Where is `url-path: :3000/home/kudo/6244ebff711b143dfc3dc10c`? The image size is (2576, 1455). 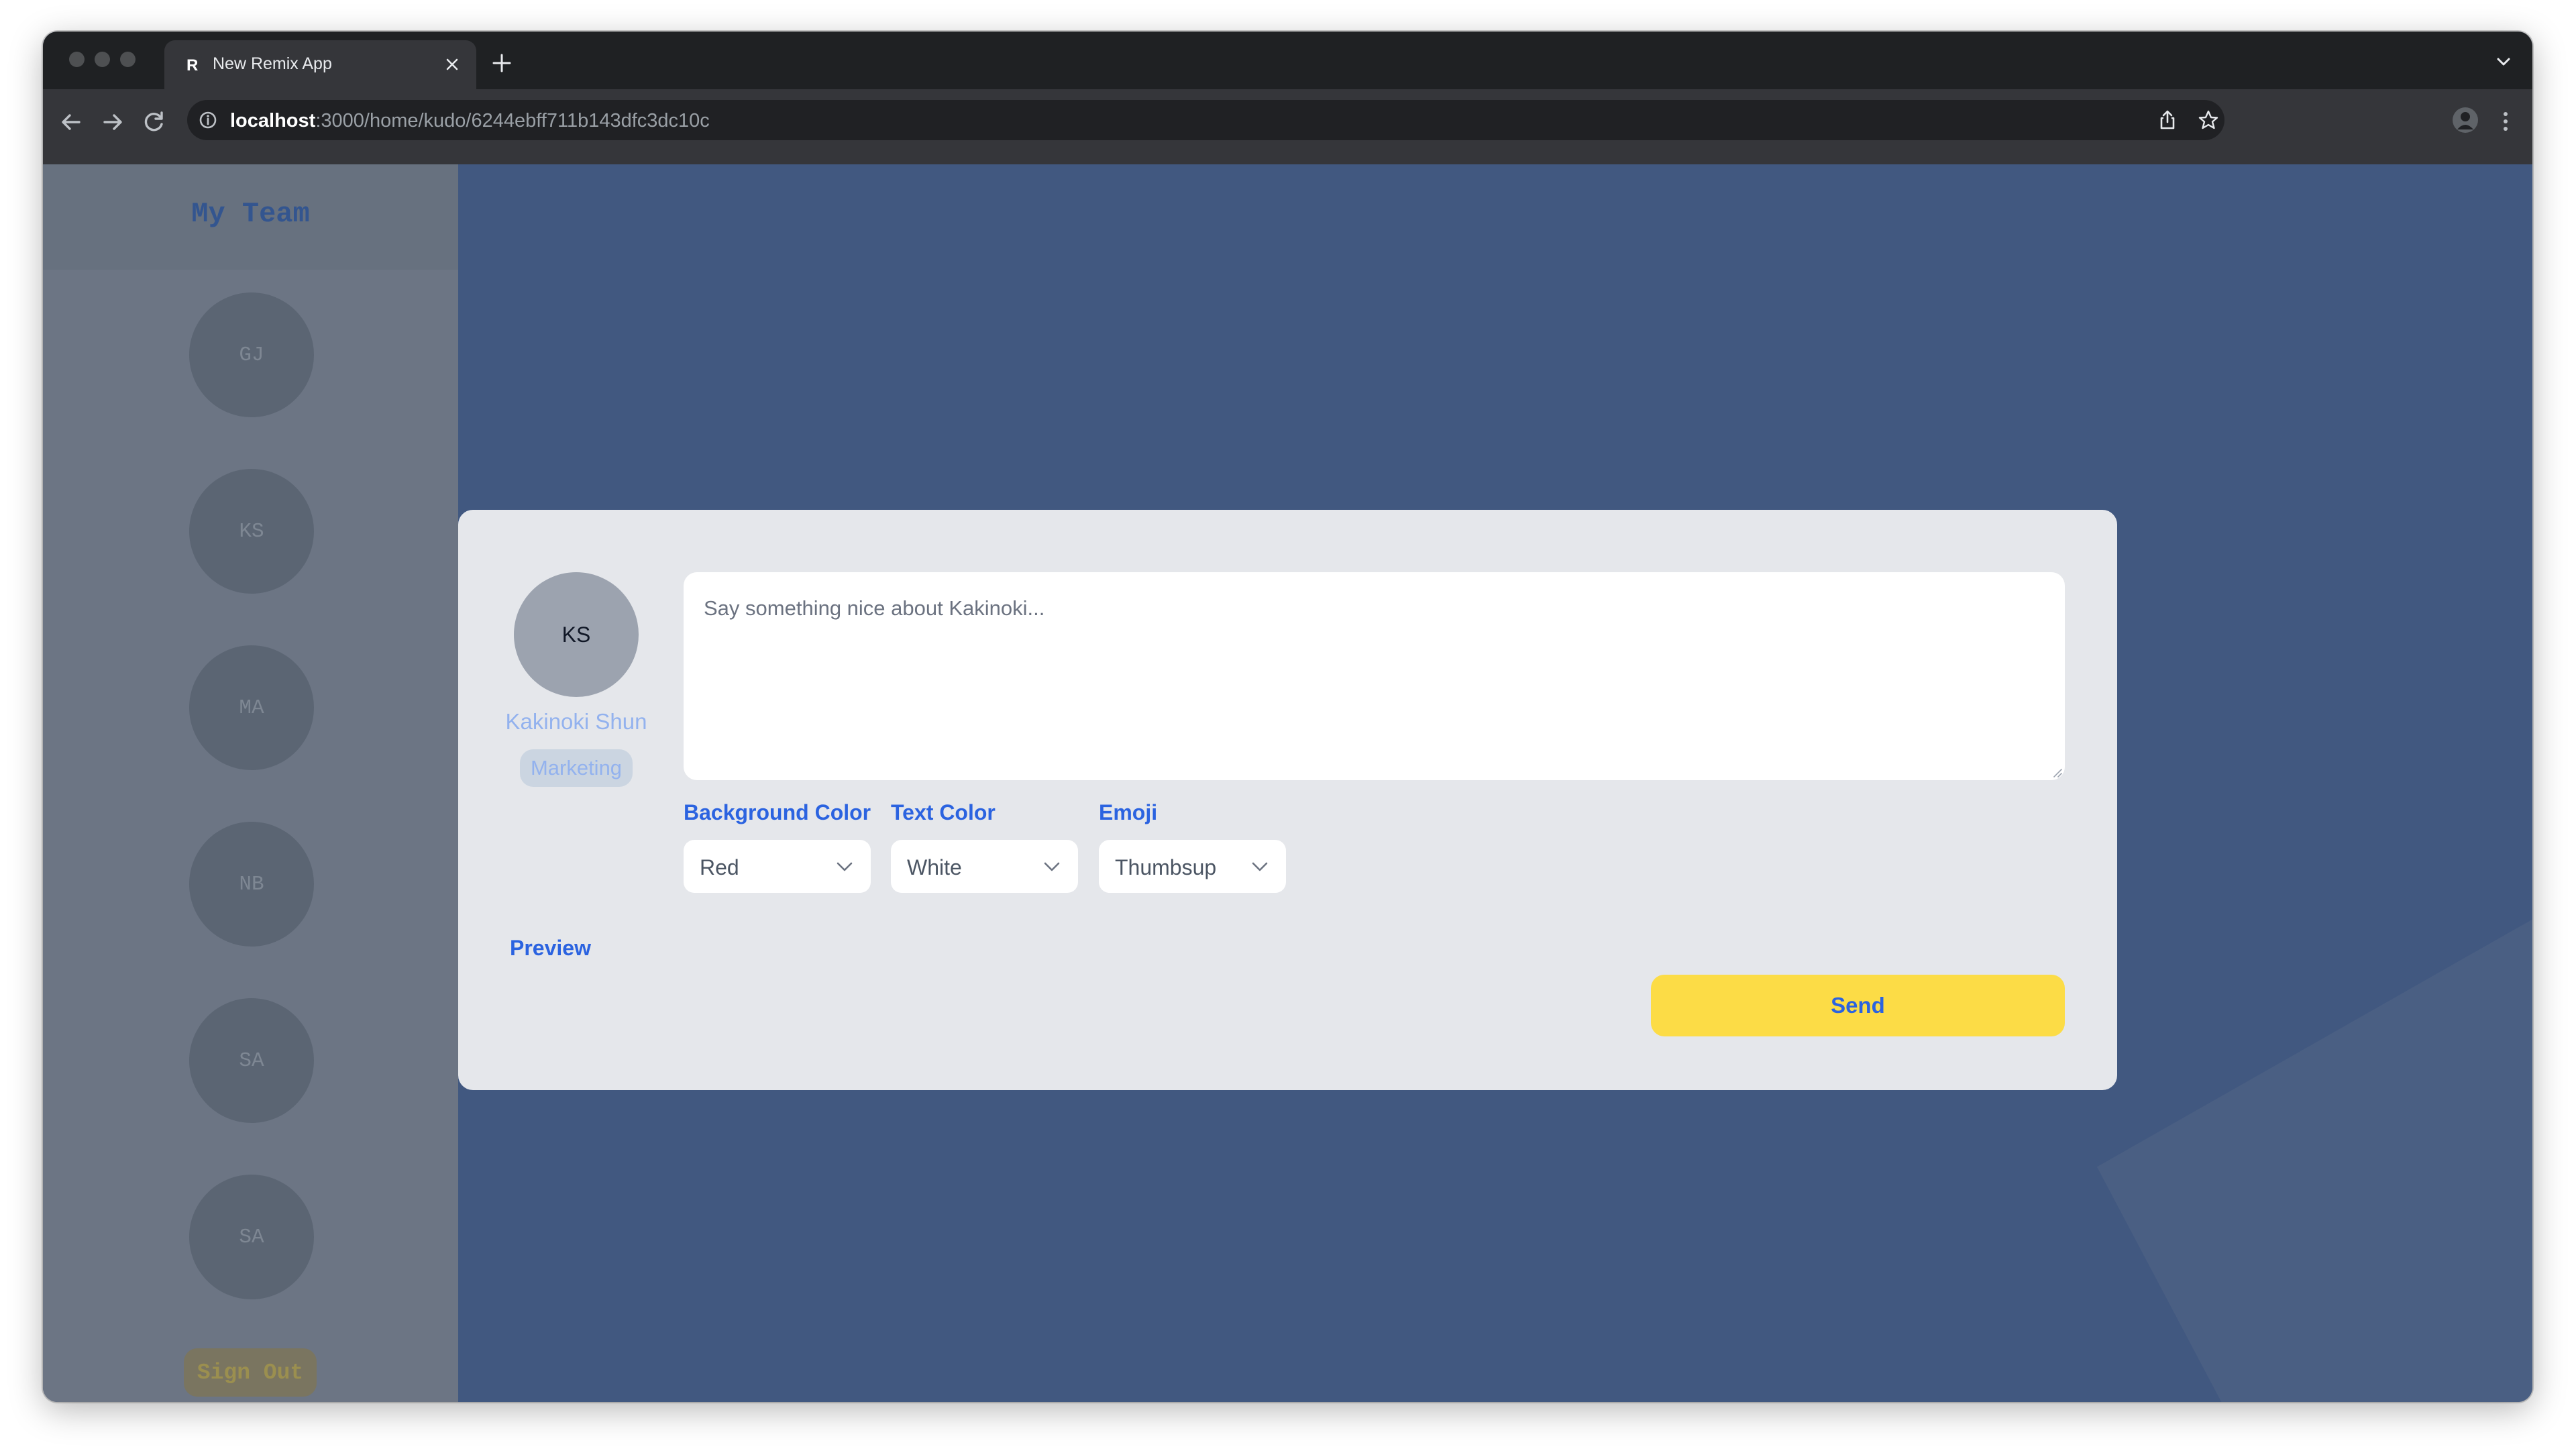
url-path: :3000/home/kudo/6244ebff711b143dfc3dc10c is located at coordinates (512, 120).